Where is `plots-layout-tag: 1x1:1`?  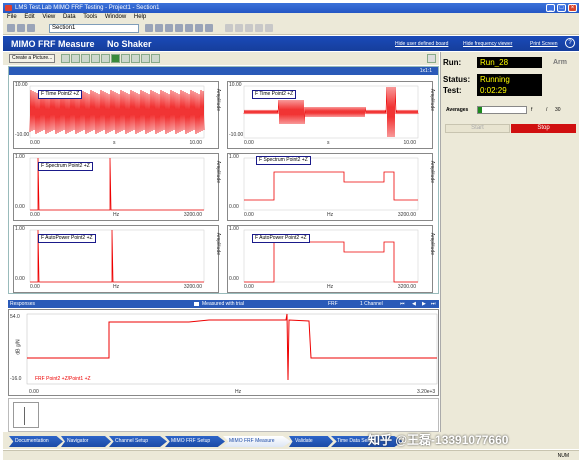
plots-layout-tag: 1x1:1 is located at coordinates (425, 71).